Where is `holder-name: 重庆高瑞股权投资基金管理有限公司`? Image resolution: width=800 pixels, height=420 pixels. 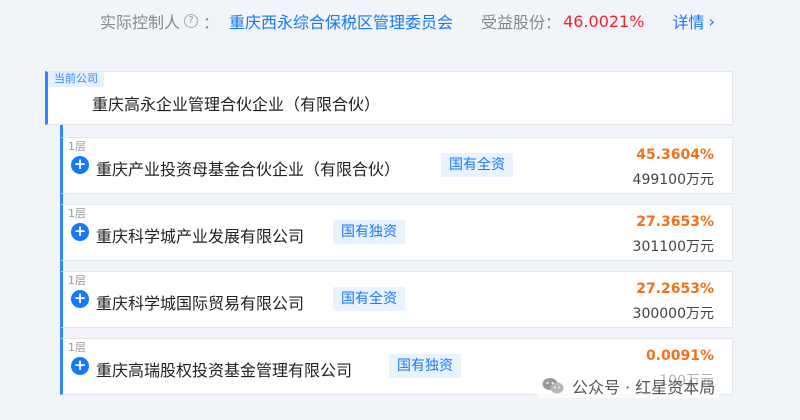 holder-name: 重庆高瑞股权投资基金管理有限公司 is located at coordinates (224, 369).